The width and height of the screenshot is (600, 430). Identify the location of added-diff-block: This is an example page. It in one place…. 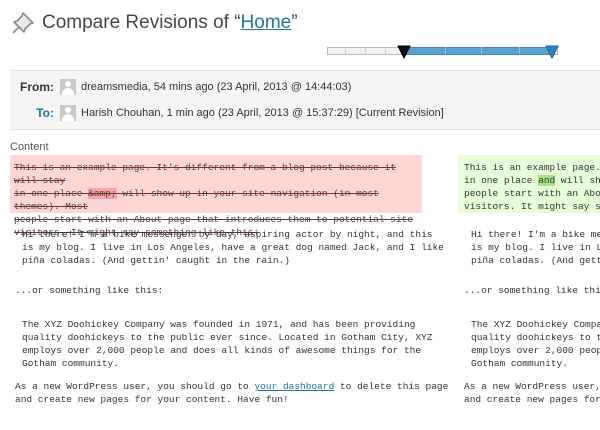
(529, 184).